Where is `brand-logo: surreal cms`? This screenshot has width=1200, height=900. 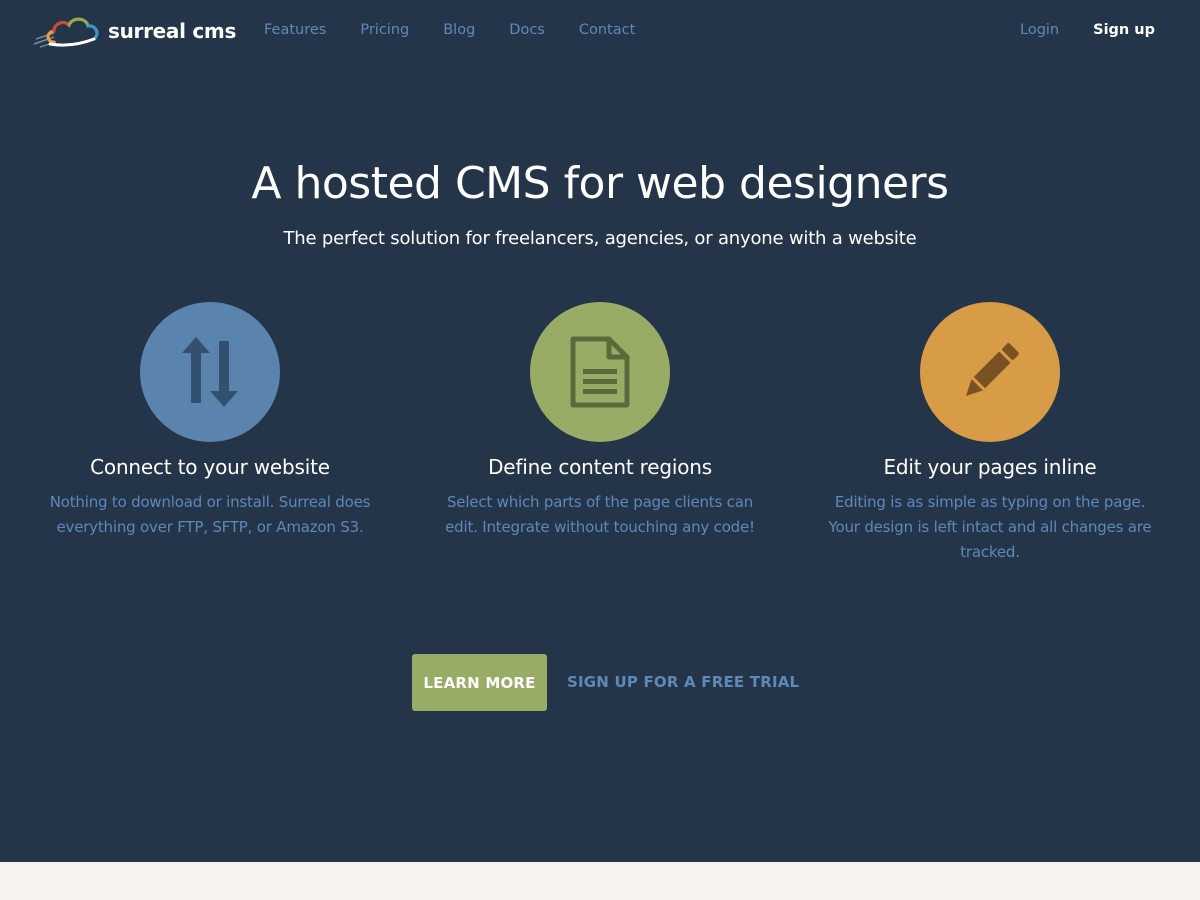
brand-logo: surreal cms is located at coordinates (134, 31).